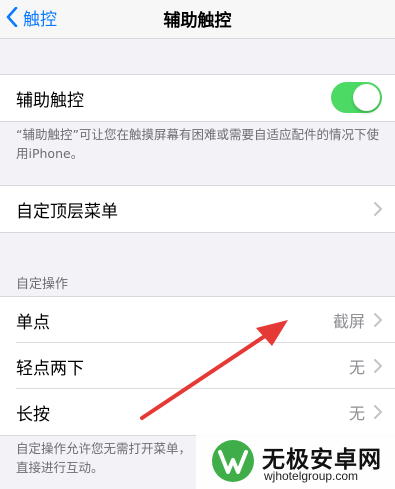  What do you see at coordinates (311, 476) in the screenshot?
I see `watermark-url: wjhotelgroup.com` at bounding box center [311, 476].